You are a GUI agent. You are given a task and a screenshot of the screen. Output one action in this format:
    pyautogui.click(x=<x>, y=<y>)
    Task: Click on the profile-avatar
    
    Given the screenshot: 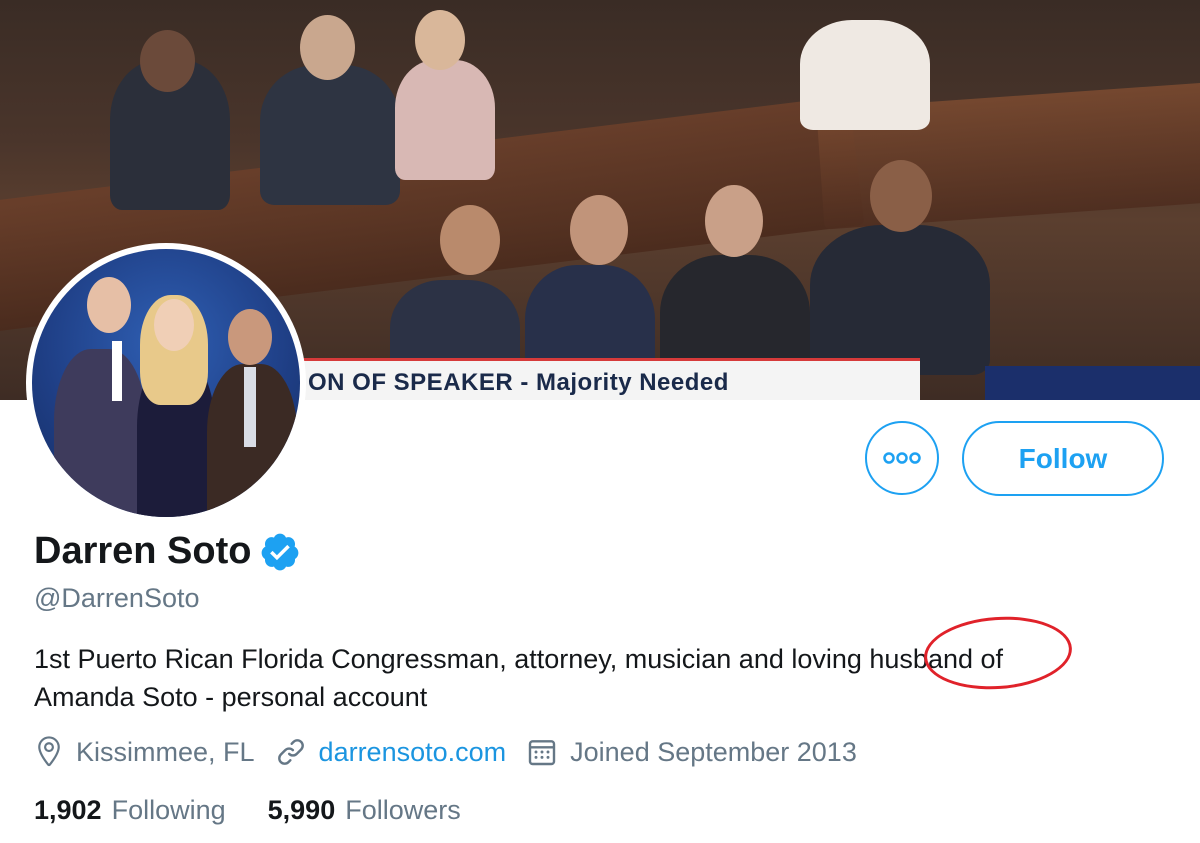 What is the action you would take?
    pyautogui.click(x=166, y=383)
    